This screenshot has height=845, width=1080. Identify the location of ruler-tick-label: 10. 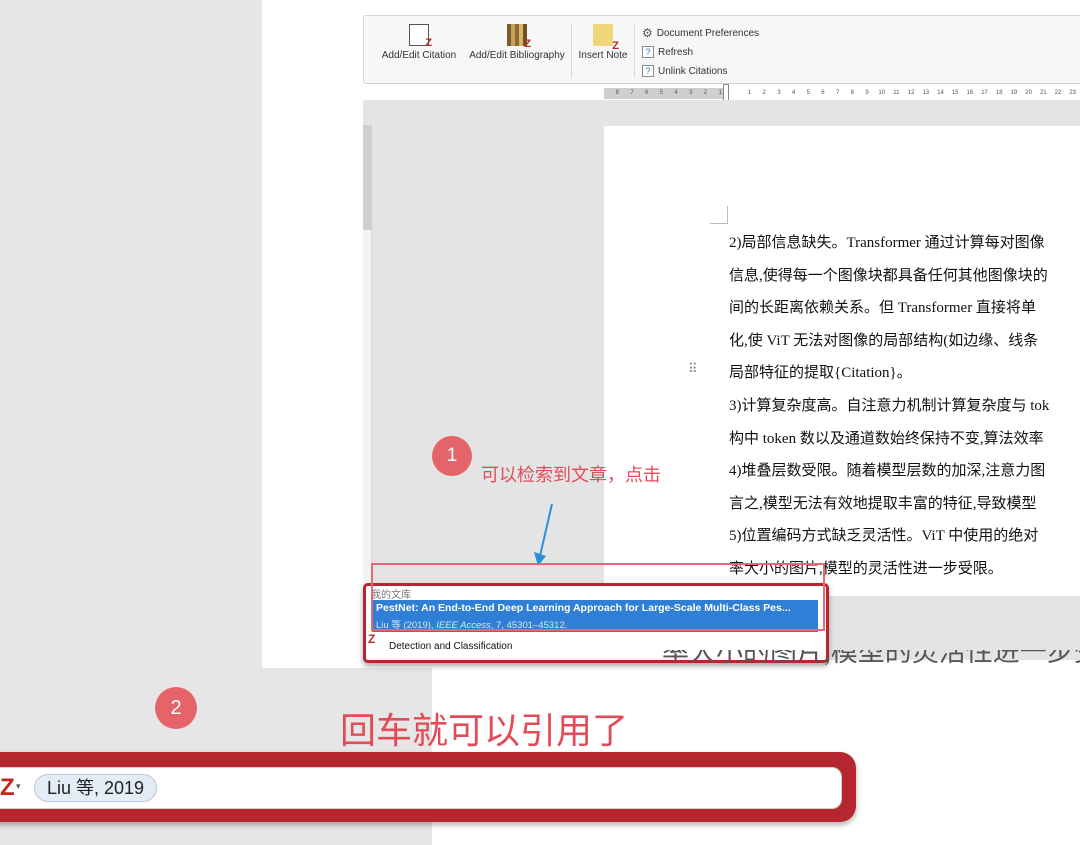
(882, 93).